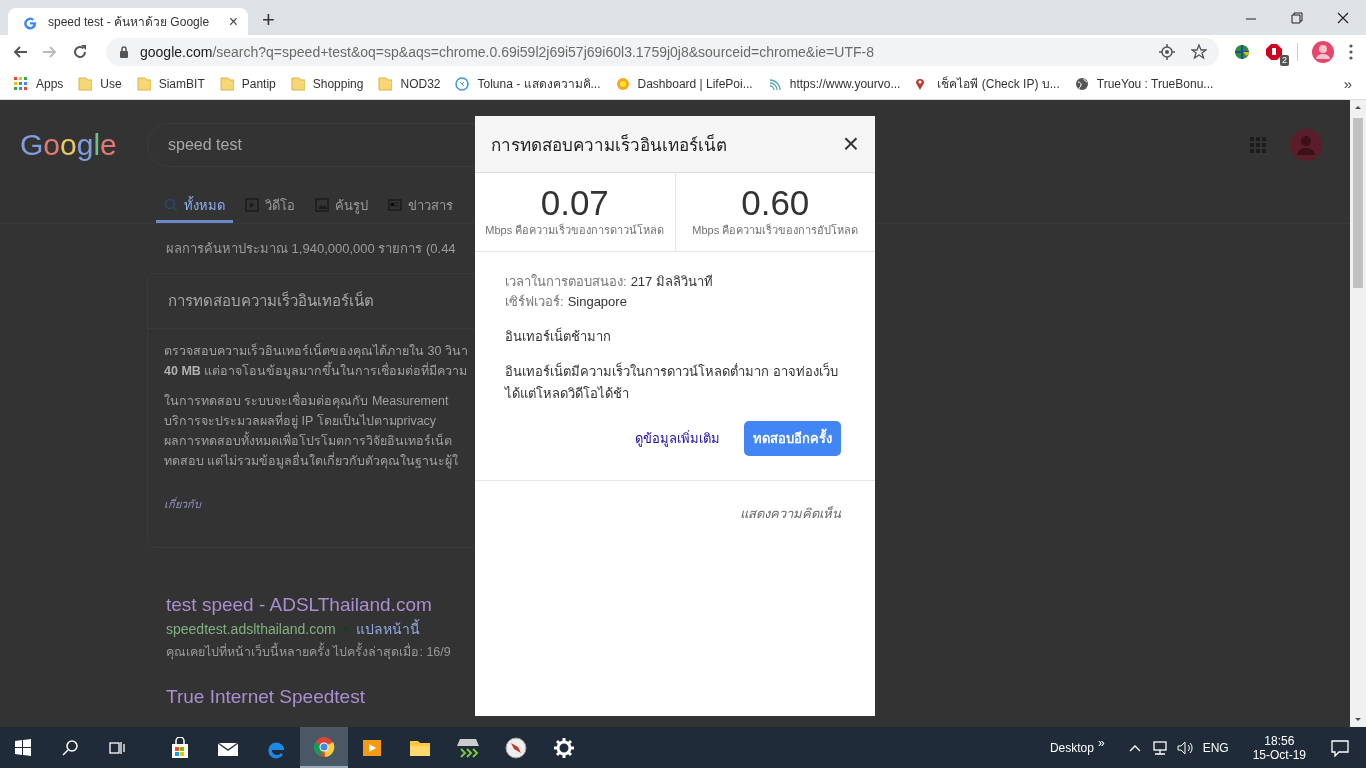 This screenshot has width=1366, height=768. What do you see at coordinates (775, 230) in the screenshot?
I see `speed-label: Mbps คือความเร็วของการอัปโหลด` at bounding box center [775, 230].